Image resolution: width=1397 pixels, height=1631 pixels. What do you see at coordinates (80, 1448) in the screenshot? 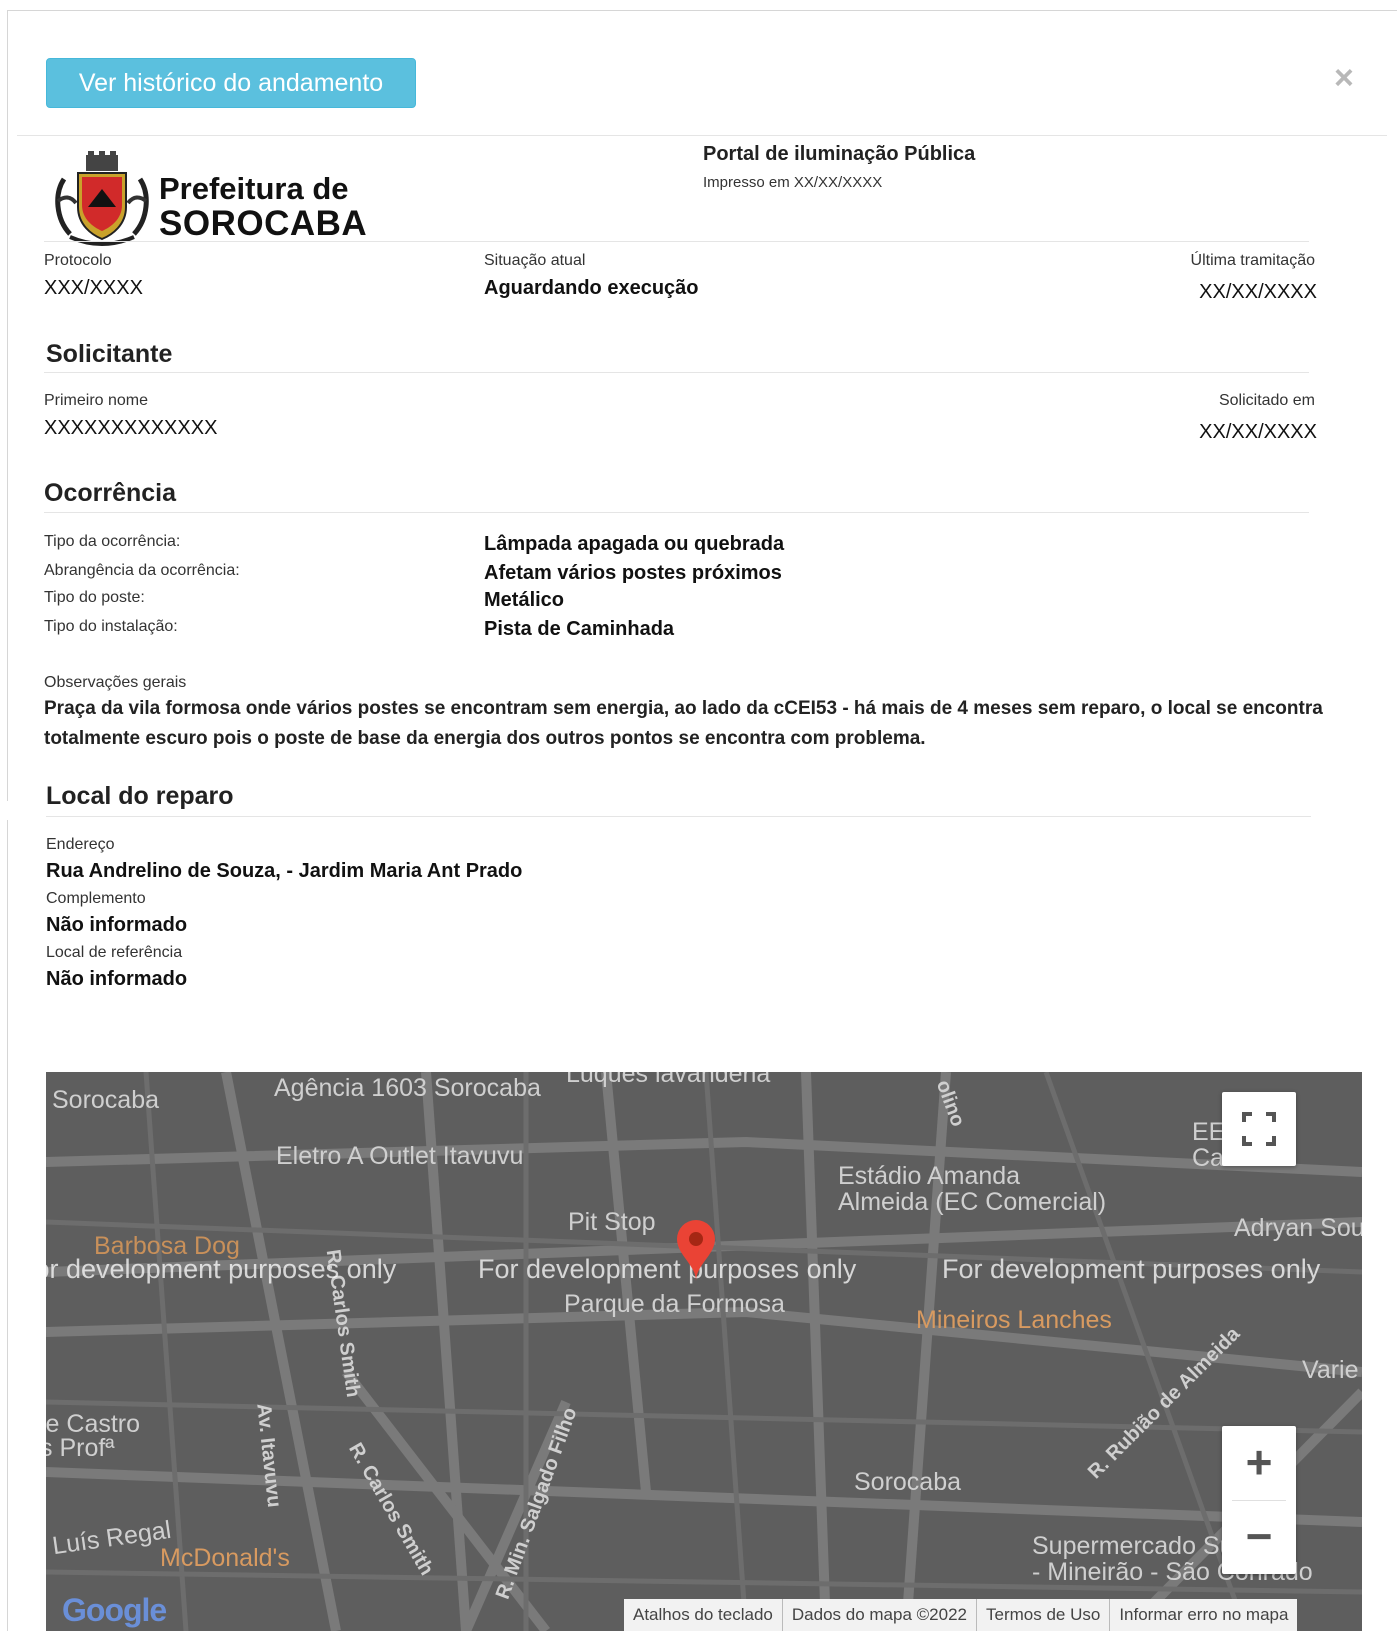
I see `map-label-decastro-2: s Profª` at bounding box center [80, 1448].